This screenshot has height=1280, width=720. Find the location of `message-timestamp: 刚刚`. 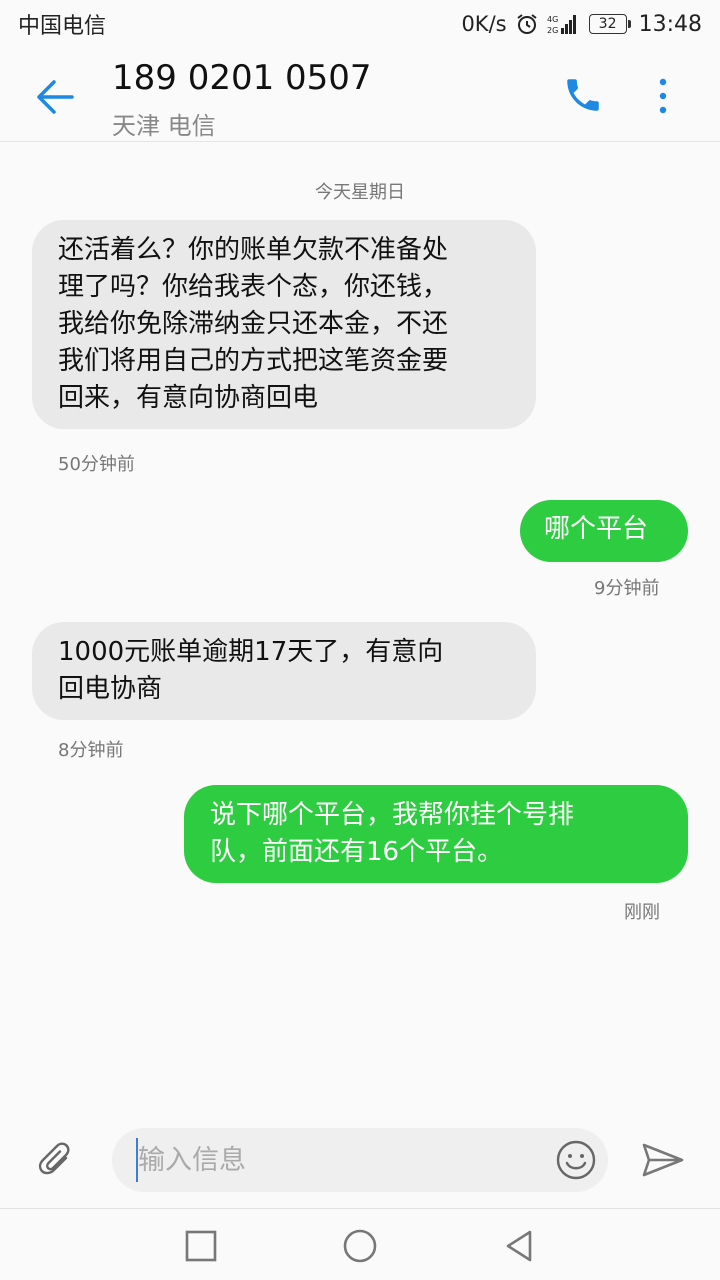

message-timestamp: 刚刚 is located at coordinates (642, 912).